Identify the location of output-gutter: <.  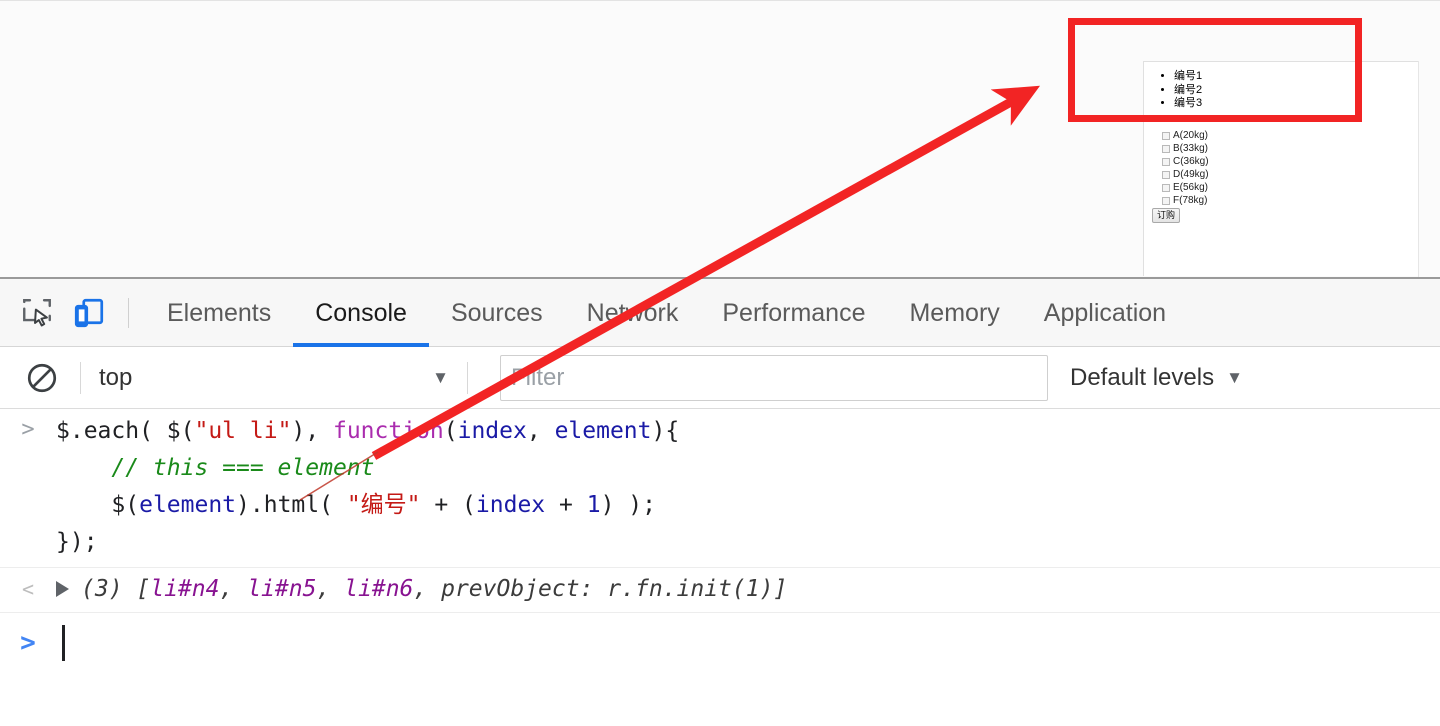
(28, 589).